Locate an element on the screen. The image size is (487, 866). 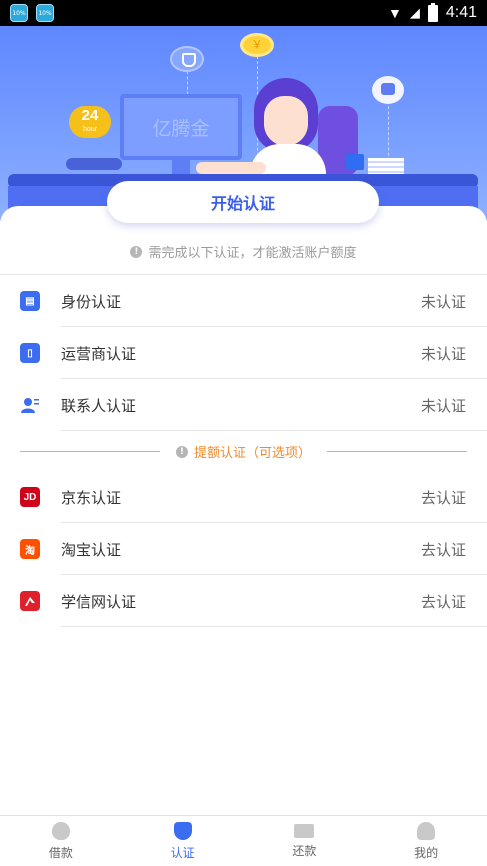
list-item-label: 运营商认证 is located at coordinates (99, 353).